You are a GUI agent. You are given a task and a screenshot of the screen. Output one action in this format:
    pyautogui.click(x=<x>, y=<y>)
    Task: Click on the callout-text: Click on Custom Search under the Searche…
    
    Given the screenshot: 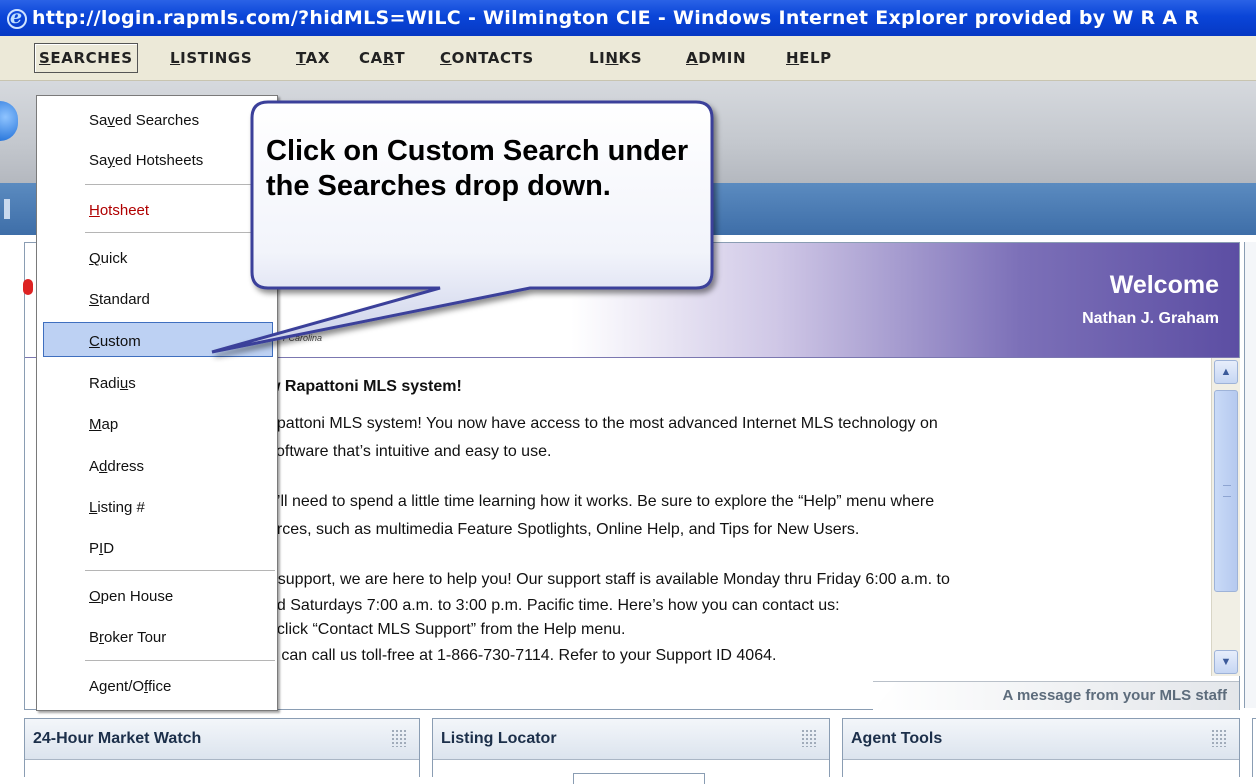 What is the action you would take?
    pyautogui.click(x=477, y=168)
    